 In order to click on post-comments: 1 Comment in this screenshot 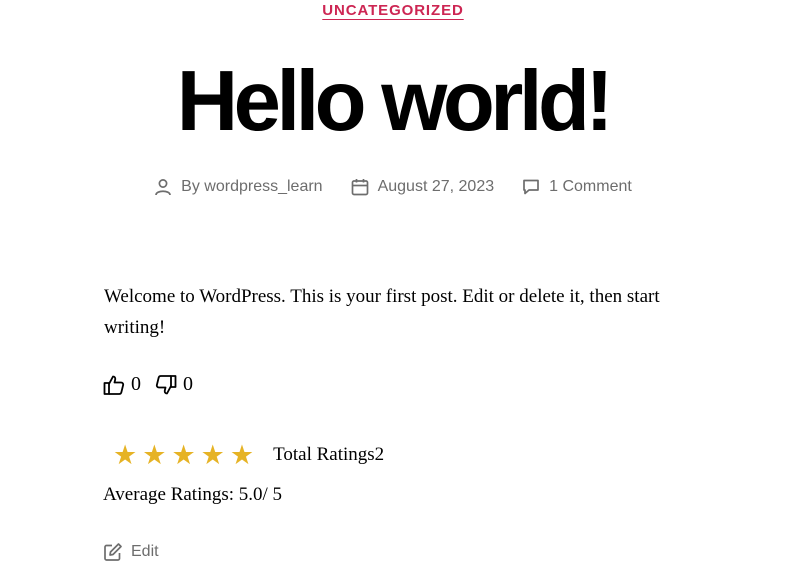, I will do `click(577, 187)`.